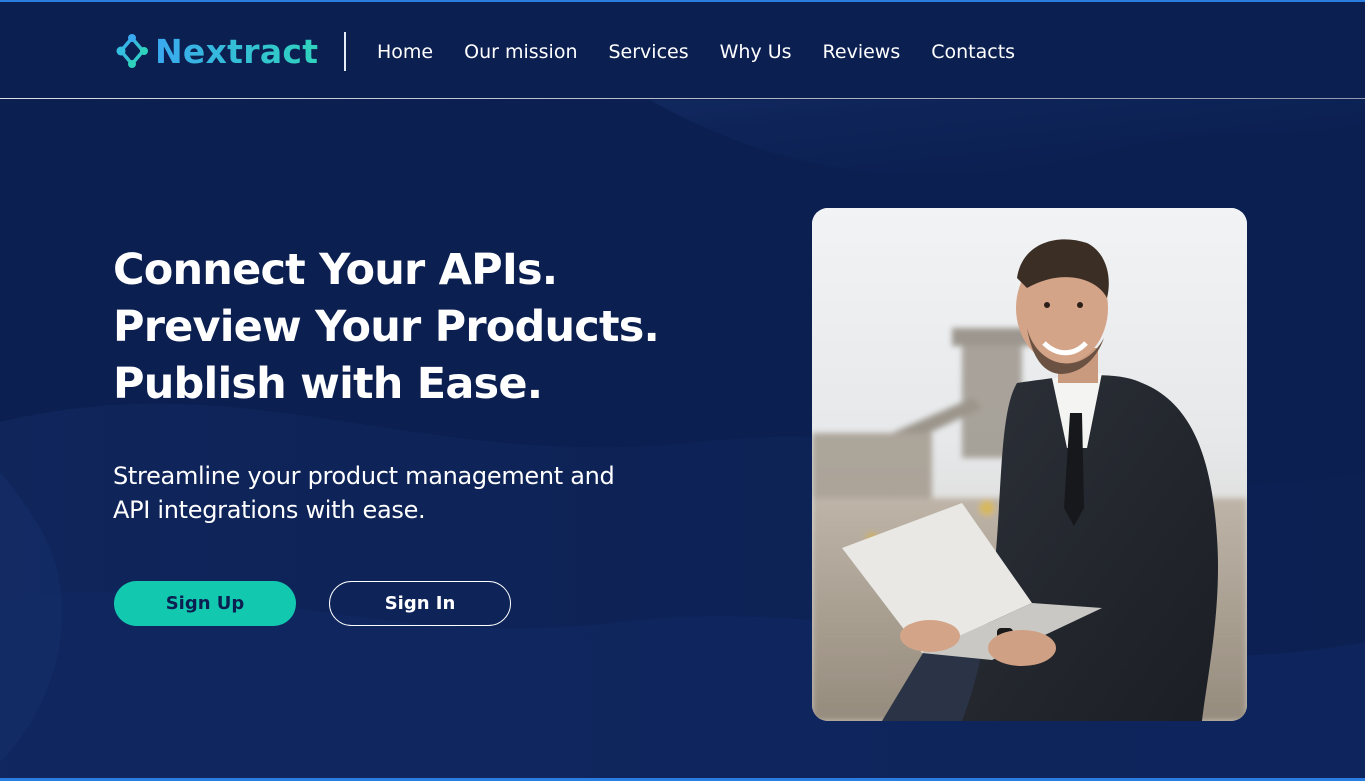 The width and height of the screenshot is (1365, 781). I want to click on headline-line-1: Connect Your APIs., so click(335, 270).